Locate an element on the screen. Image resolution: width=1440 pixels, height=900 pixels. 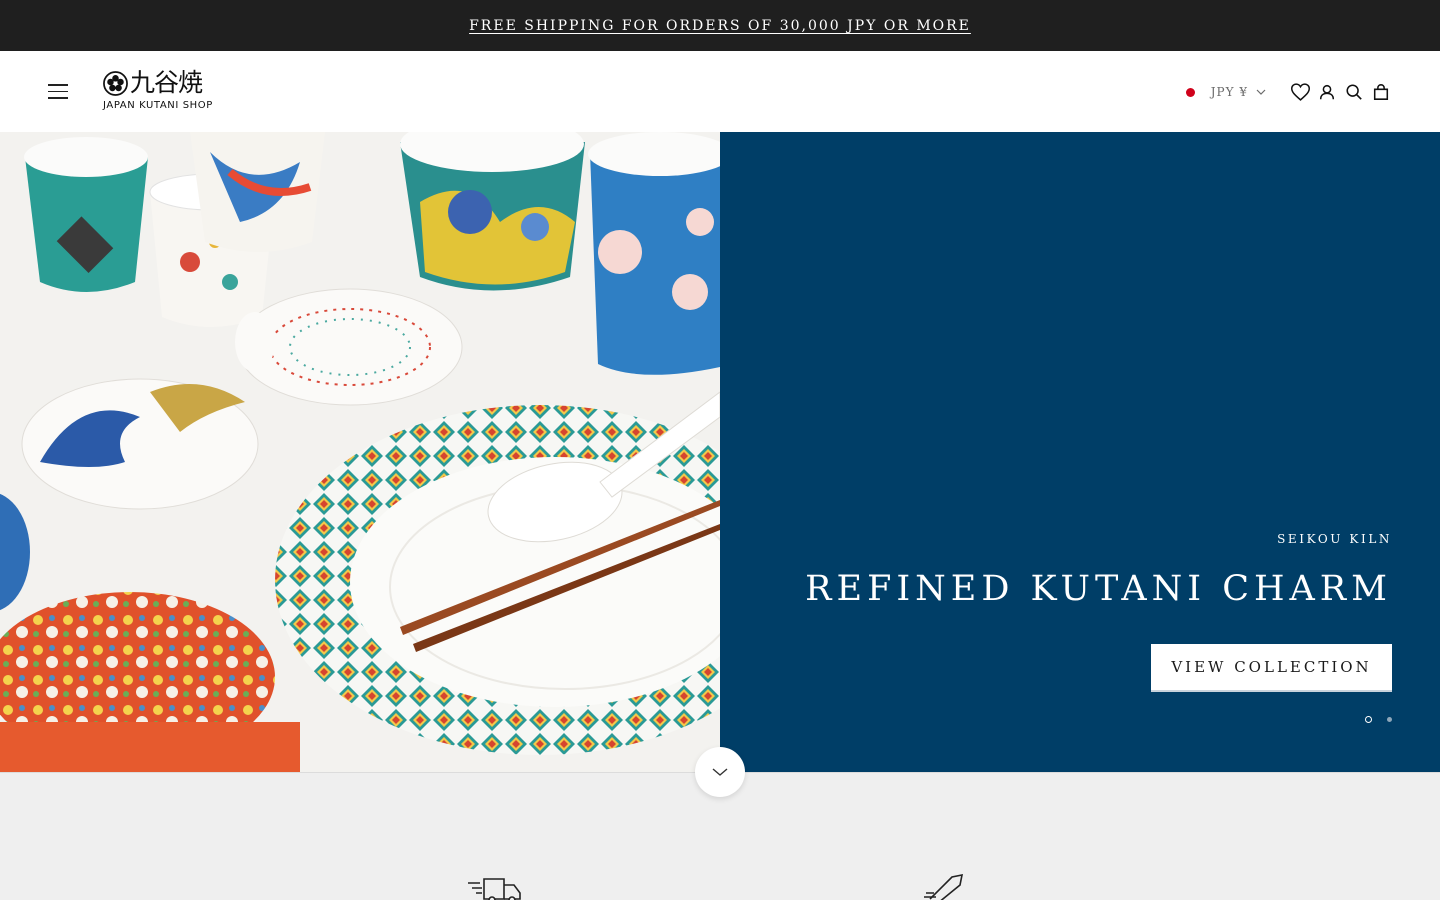
site-header: 九谷焼 JAPAN KUTANI SHOP JPY ¥ is located at coordinates (720, 91).